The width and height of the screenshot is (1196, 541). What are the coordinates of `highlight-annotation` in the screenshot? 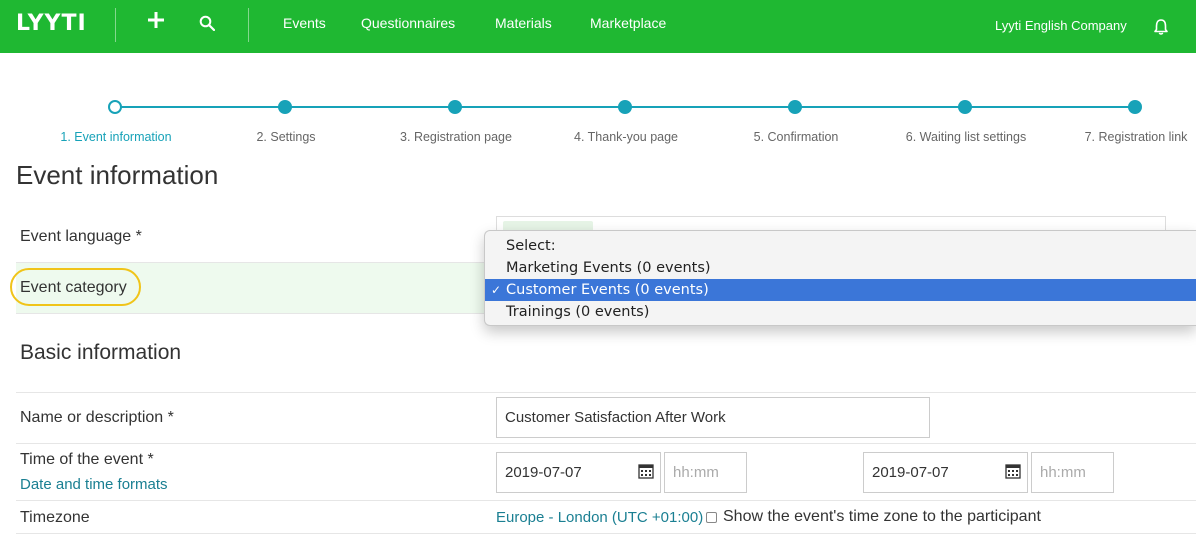 It's located at (75, 287).